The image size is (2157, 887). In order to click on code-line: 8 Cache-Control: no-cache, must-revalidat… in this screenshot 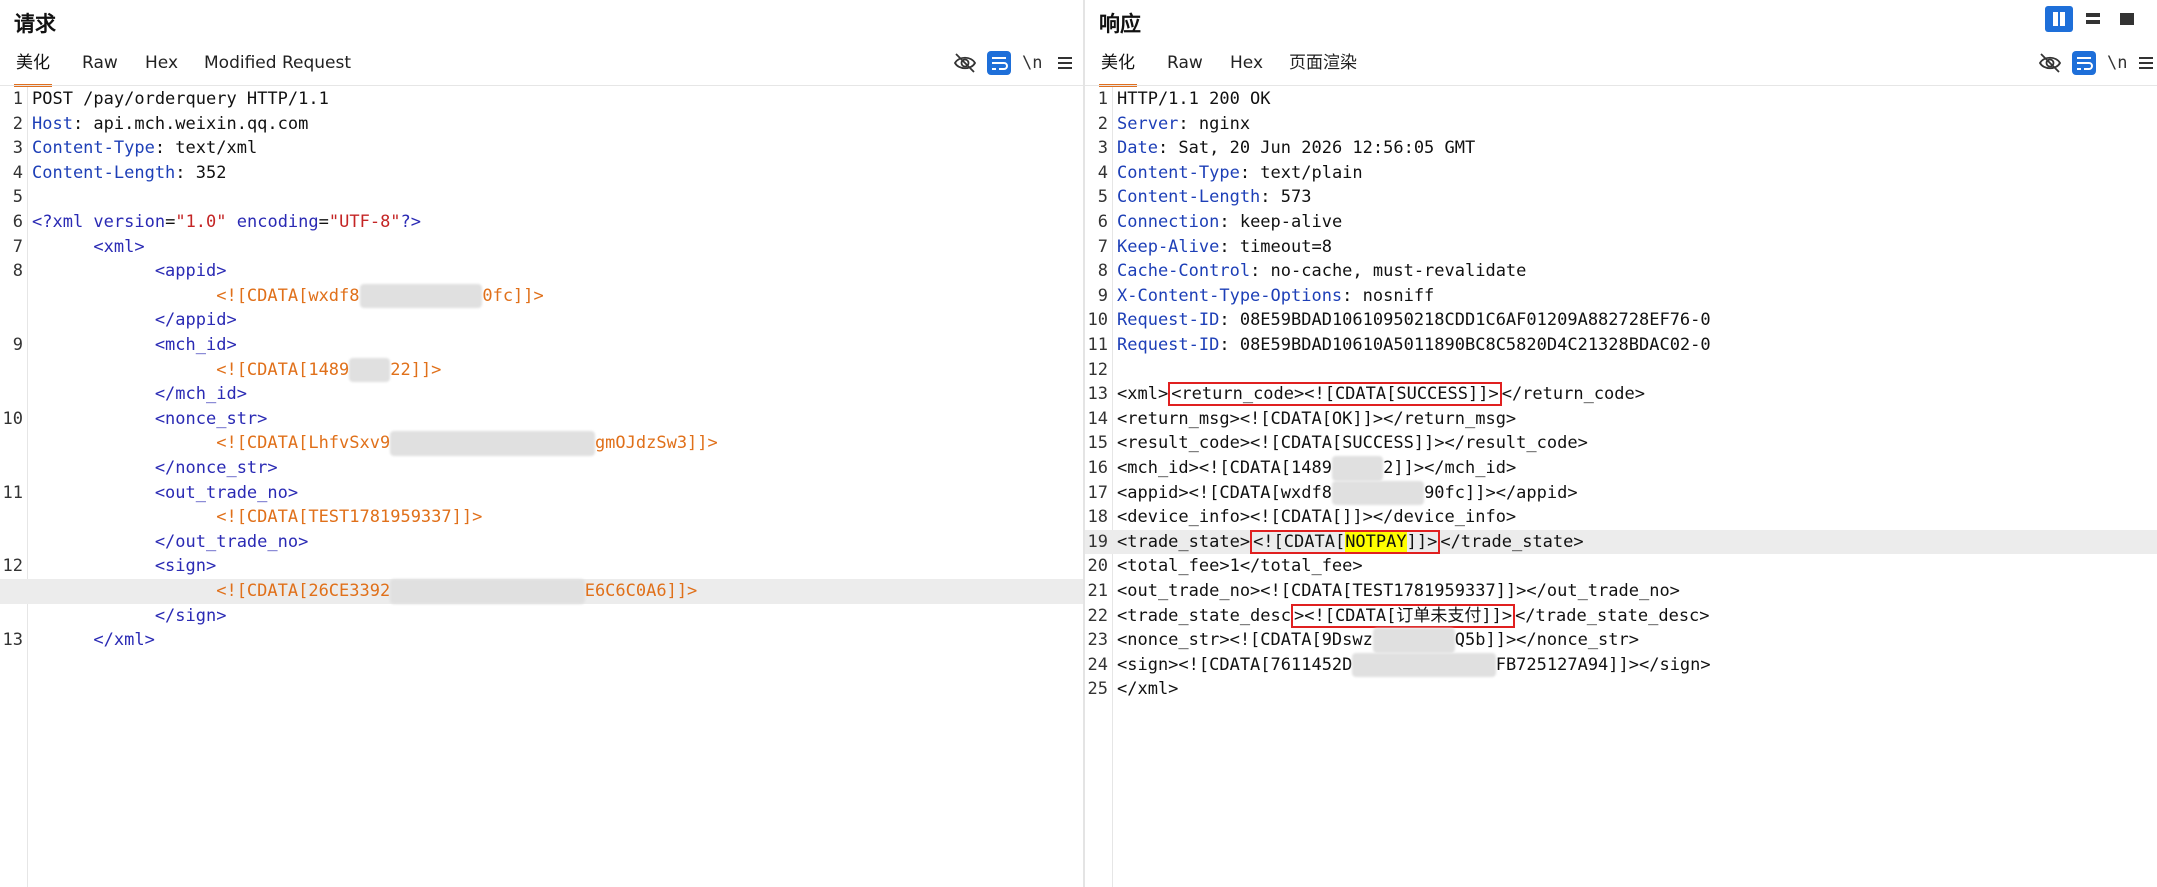, I will do `click(1621, 271)`.